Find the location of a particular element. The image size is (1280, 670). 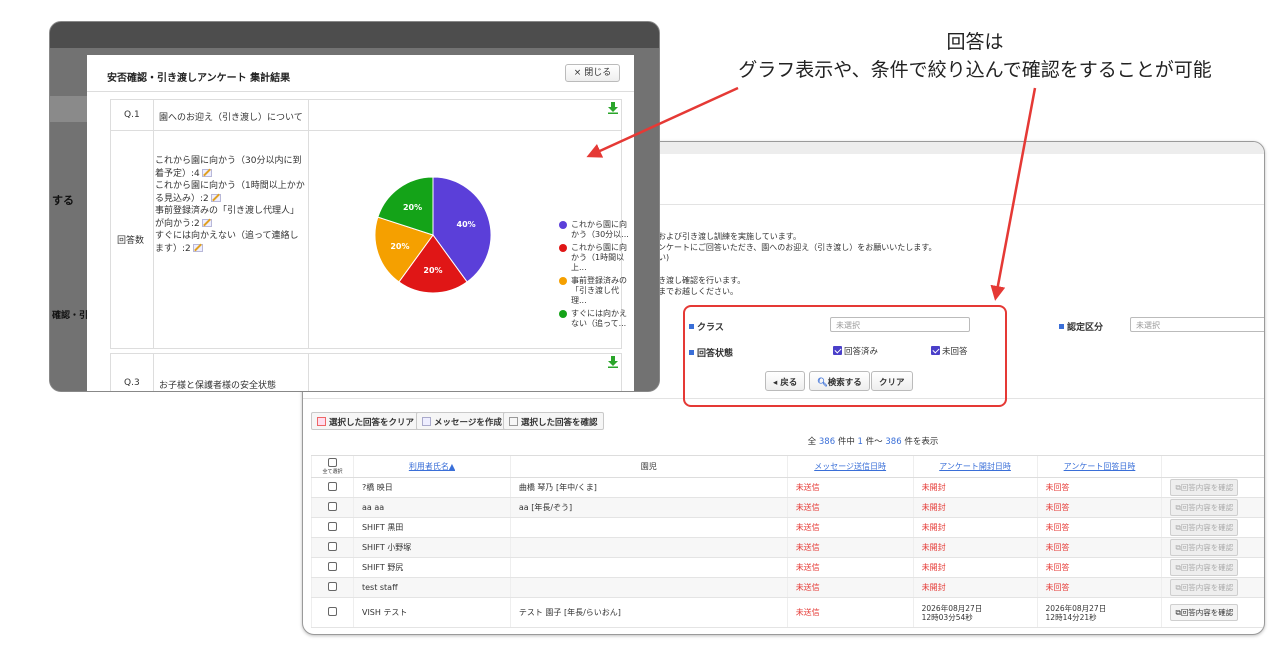

filter-highlight-box is located at coordinates (845, 356).